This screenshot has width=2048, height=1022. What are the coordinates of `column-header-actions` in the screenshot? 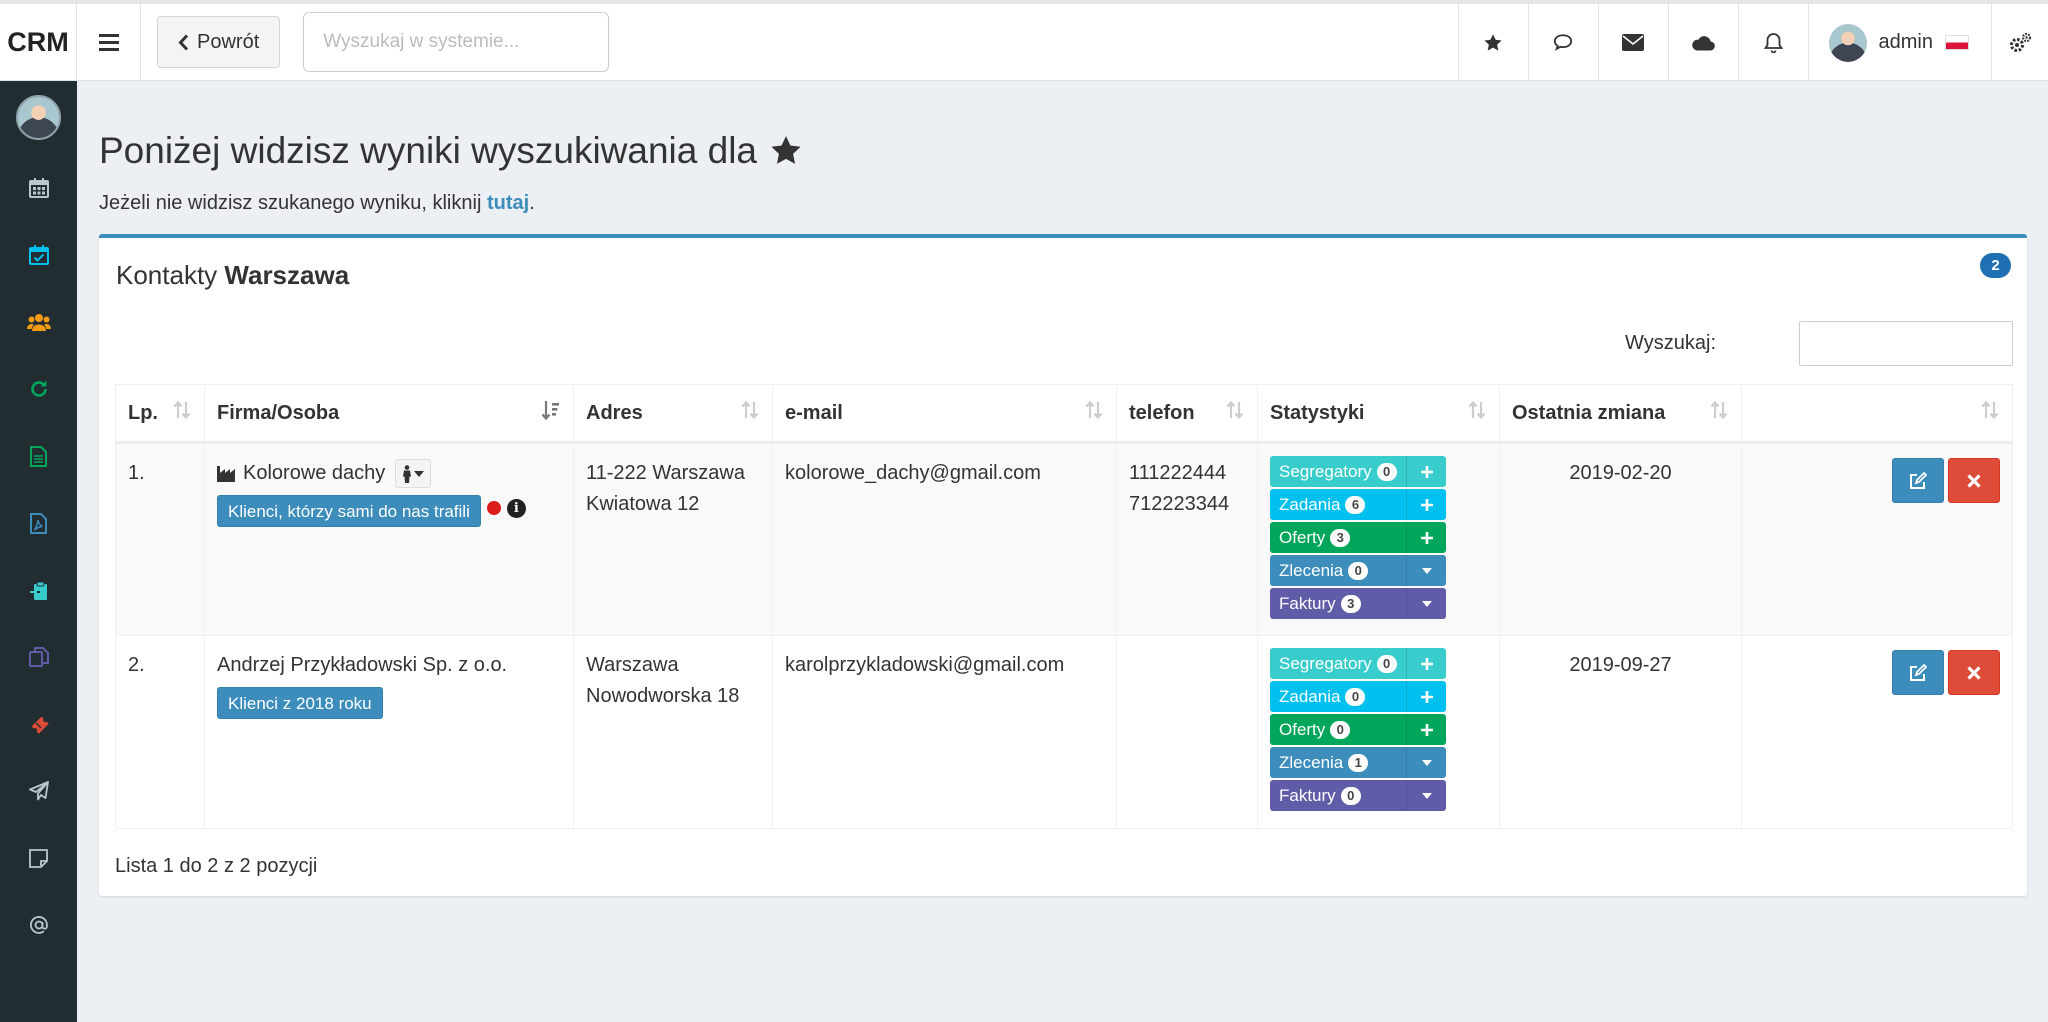 It's located at (1877, 414).